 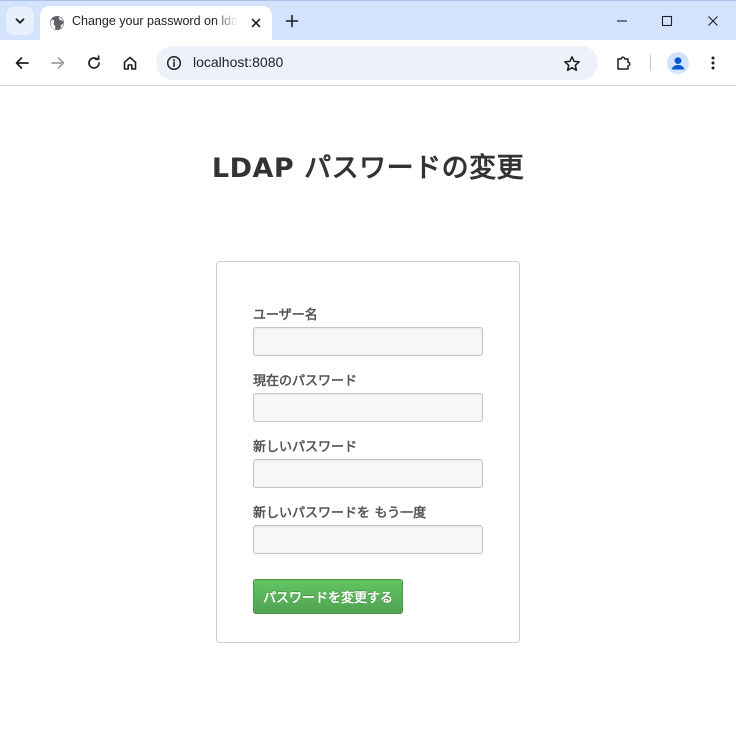 I want to click on minimize-icon, so click(x=622, y=21).